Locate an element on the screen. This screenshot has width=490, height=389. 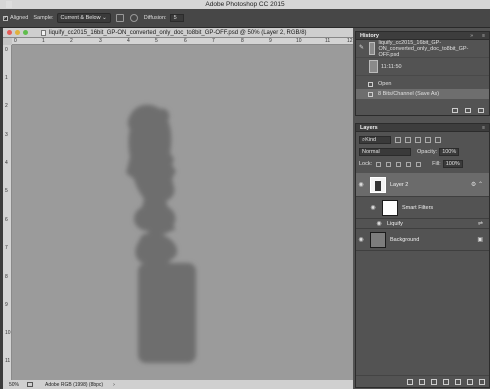
diffusion-input: 5 is located at coordinates (176, 18).